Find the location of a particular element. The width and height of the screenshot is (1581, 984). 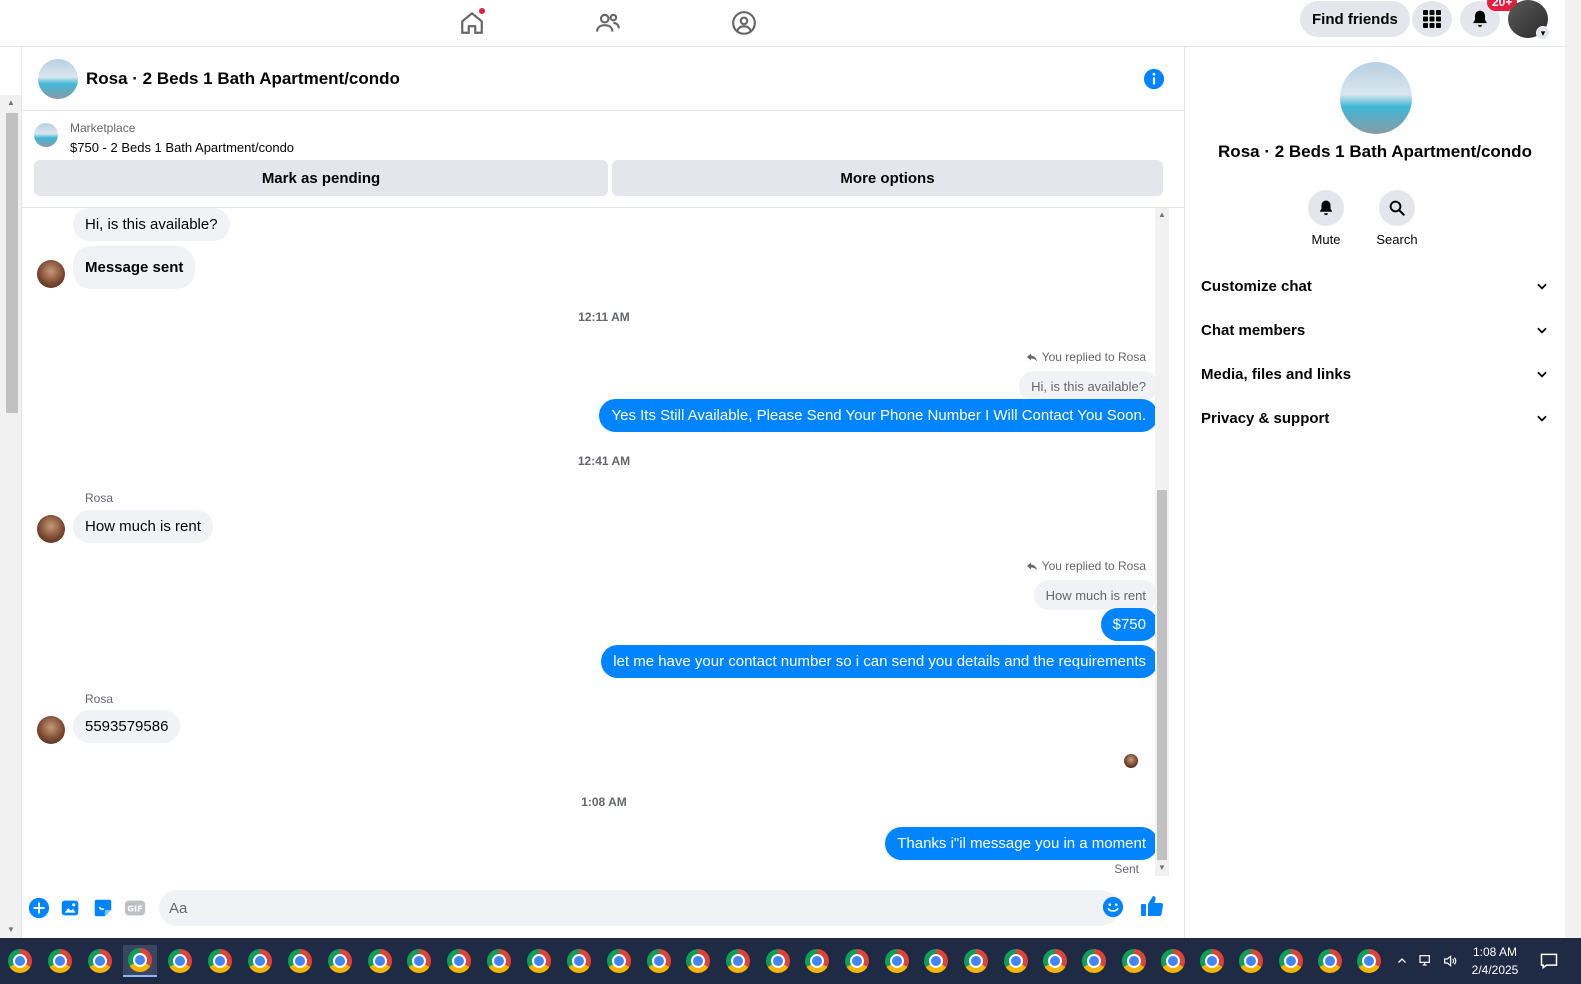

more-actions-button is located at coordinates (39, 908).